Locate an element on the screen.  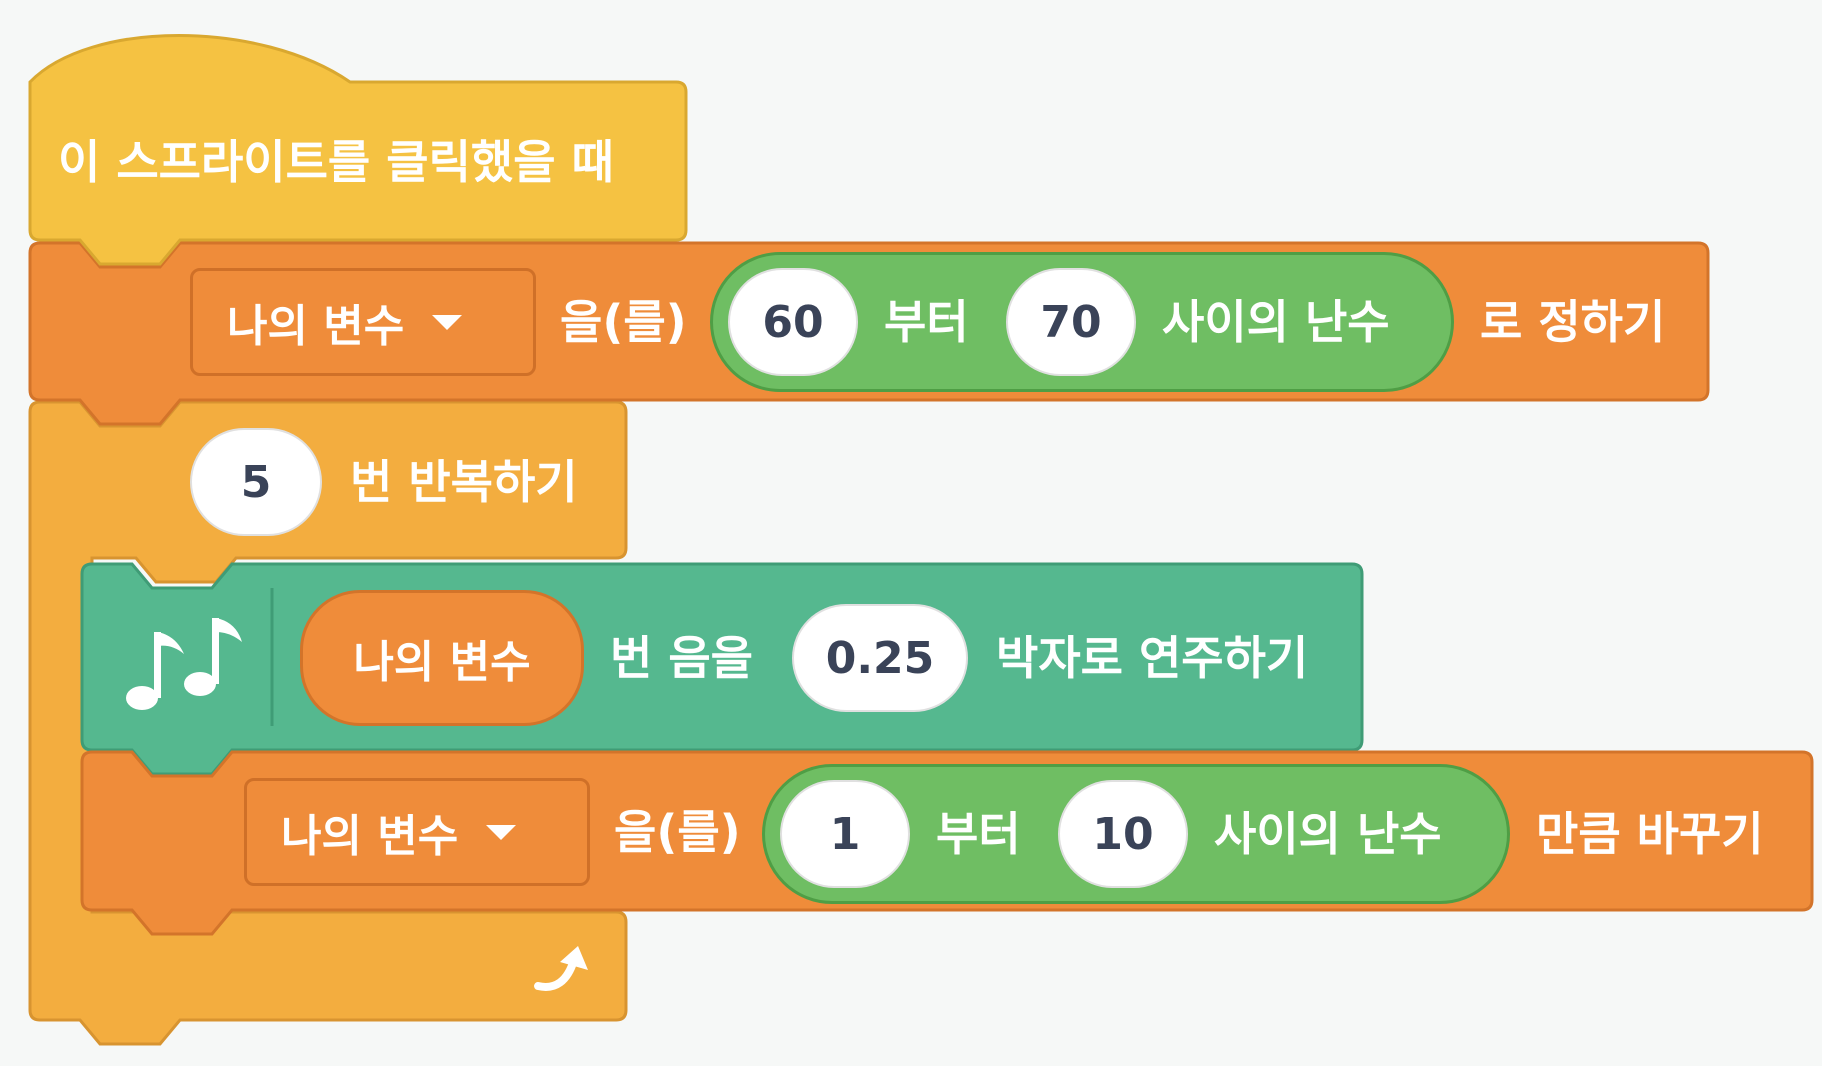
beats-input: 0.25 is located at coordinates (880, 658).